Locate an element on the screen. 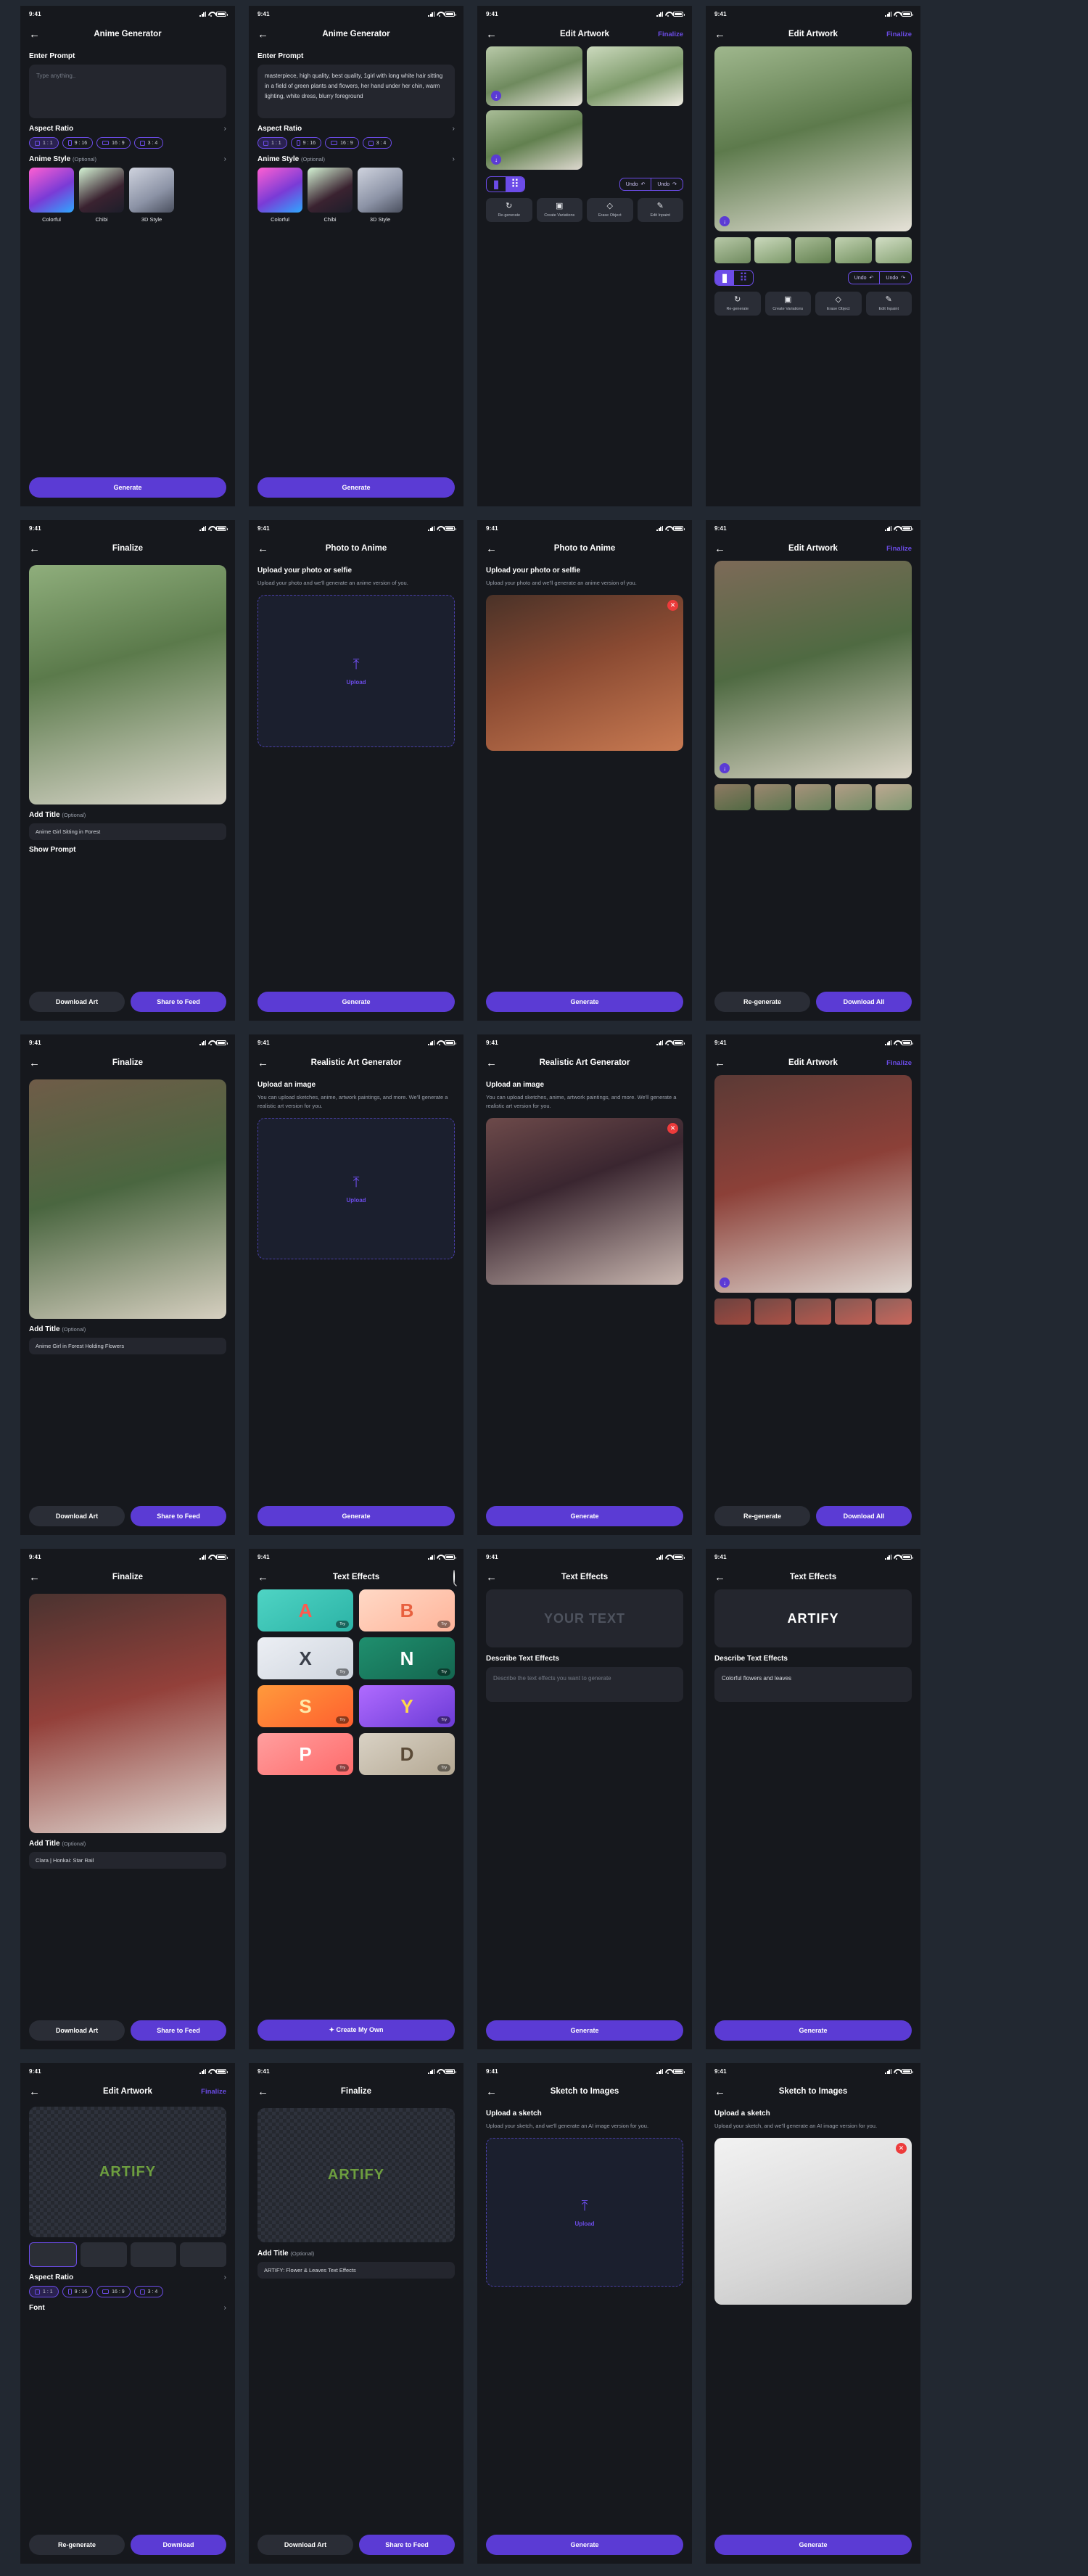  aspect-ratio-header: Aspect Ratio › is located at coordinates (128, 2277).